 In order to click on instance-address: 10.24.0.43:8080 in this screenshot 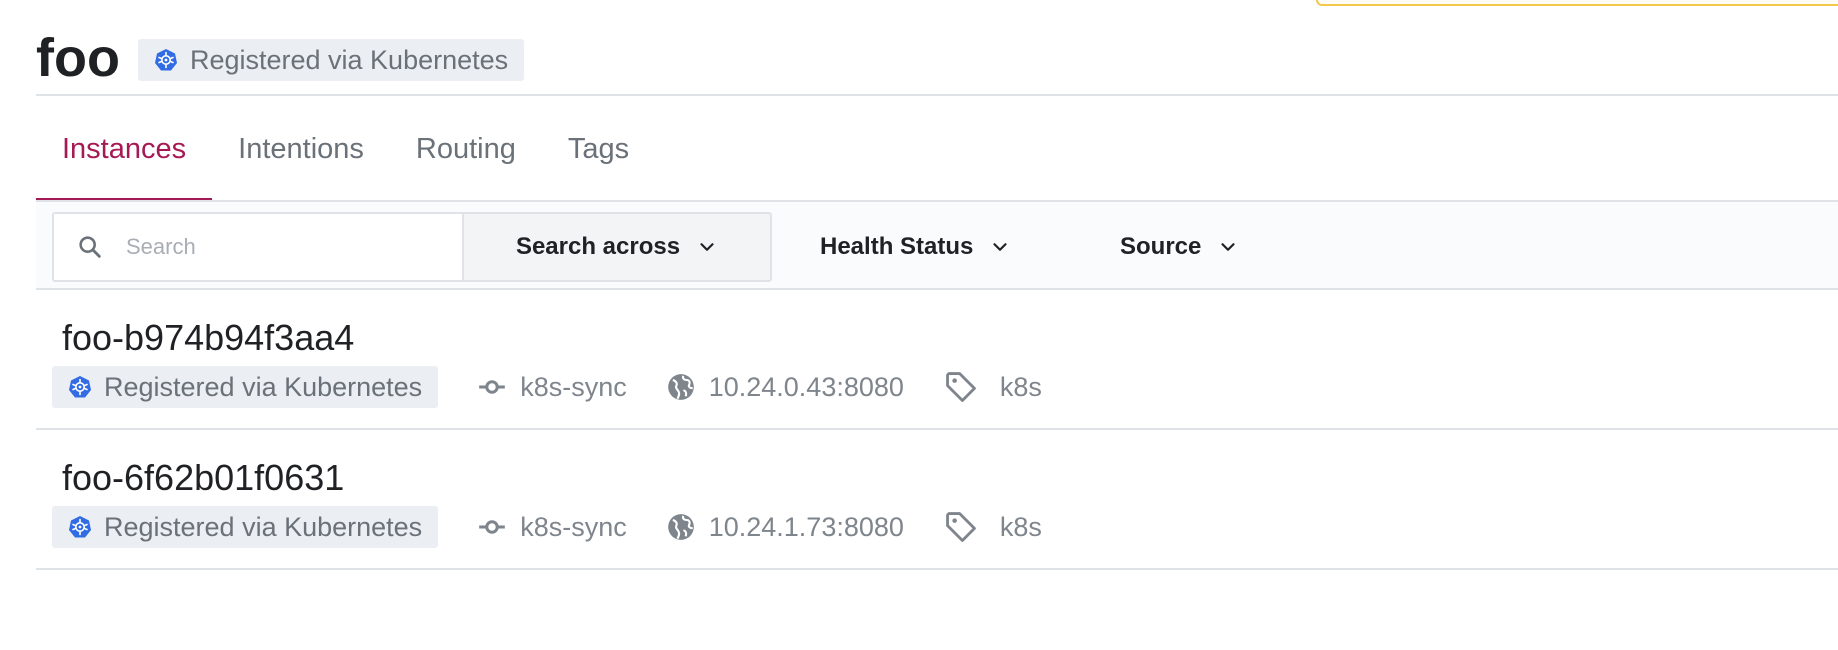, I will do `click(785, 387)`.